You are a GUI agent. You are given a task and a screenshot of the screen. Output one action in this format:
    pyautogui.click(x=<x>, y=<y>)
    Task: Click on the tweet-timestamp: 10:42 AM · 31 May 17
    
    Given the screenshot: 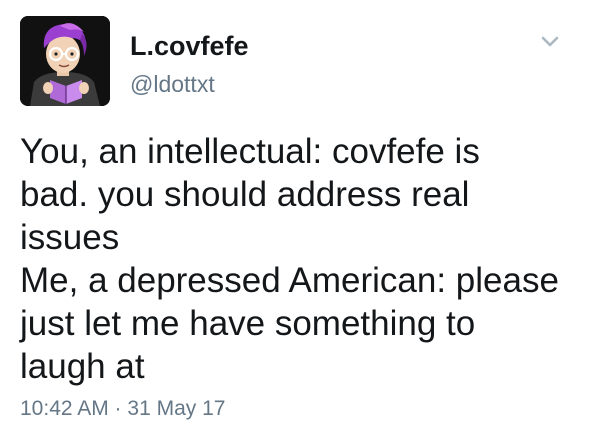 What is the action you would take?
    pyautogui.click(x=122, y=409)
    